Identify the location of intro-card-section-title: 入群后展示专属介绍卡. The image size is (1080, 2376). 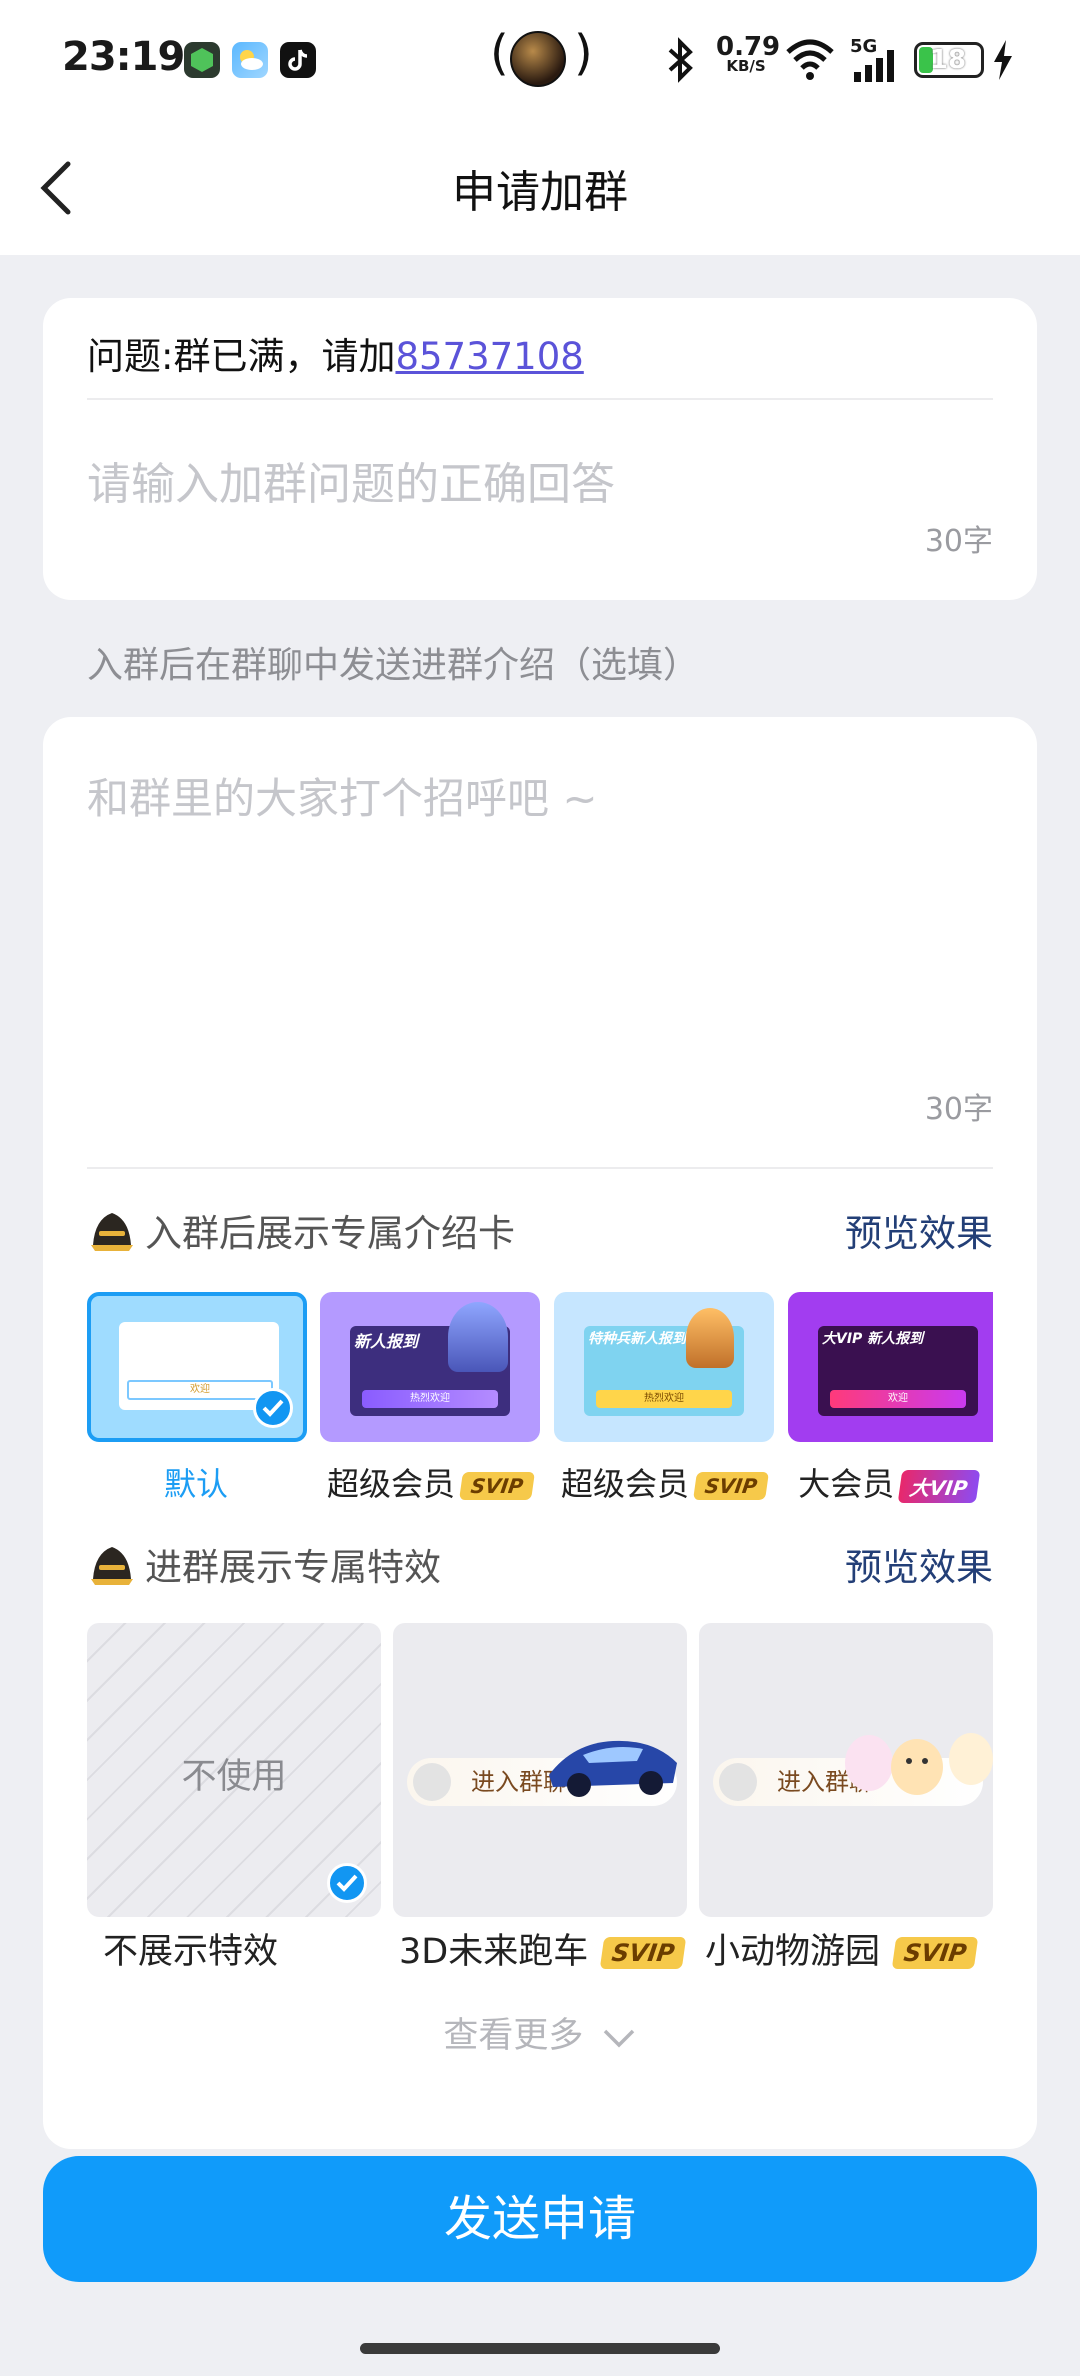
(301, 1230).